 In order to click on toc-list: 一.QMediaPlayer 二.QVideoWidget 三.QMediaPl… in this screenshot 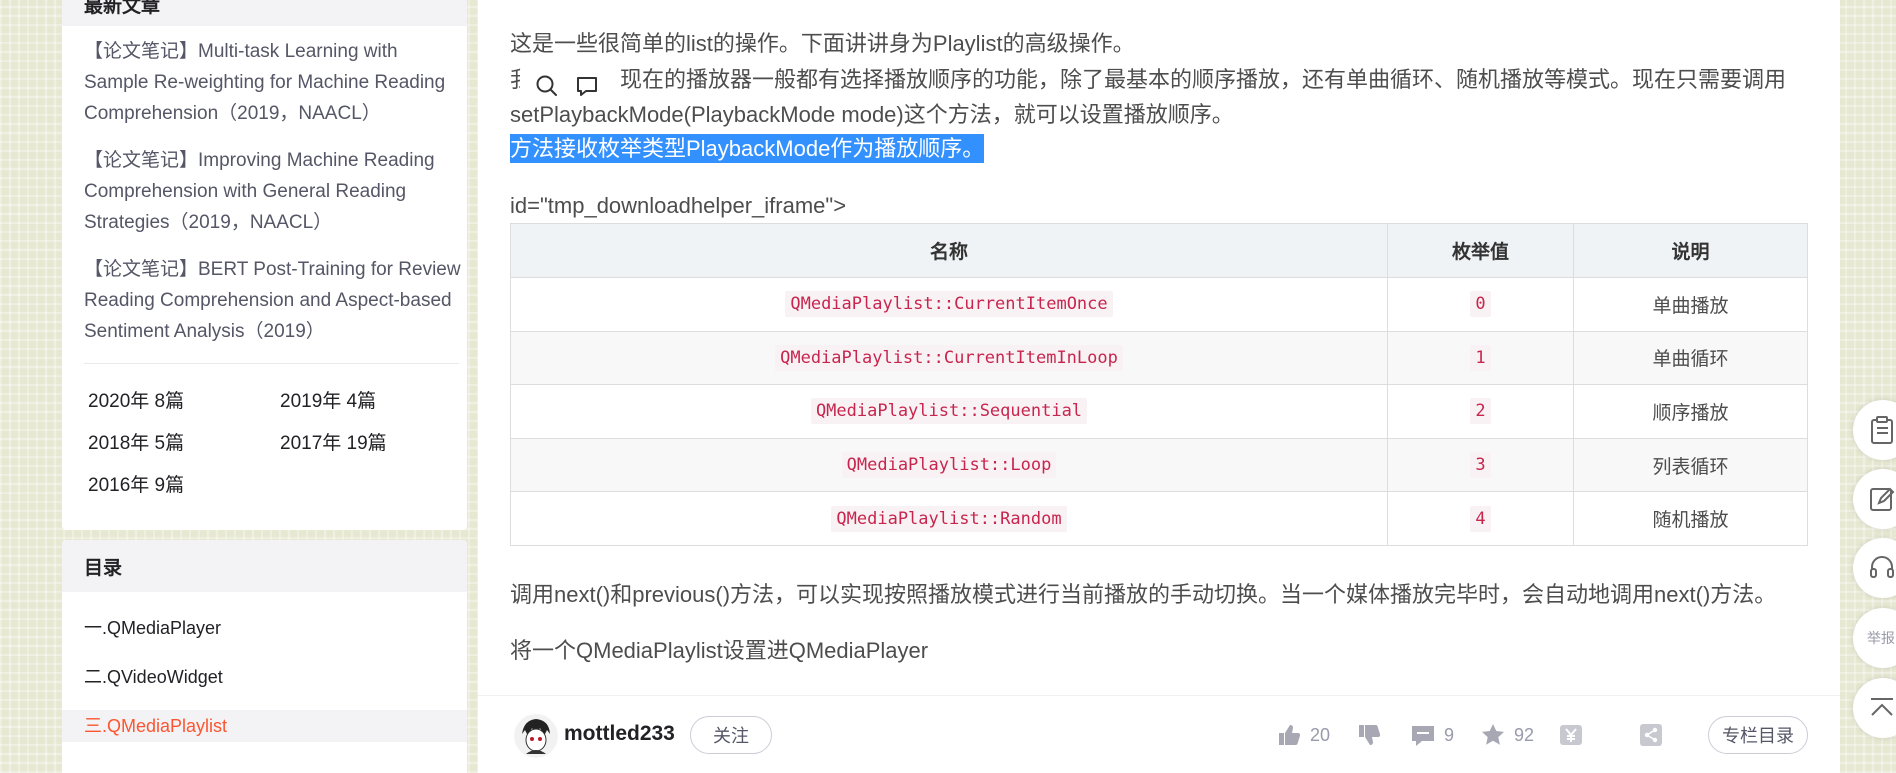, I will do `click(264, 667)`.